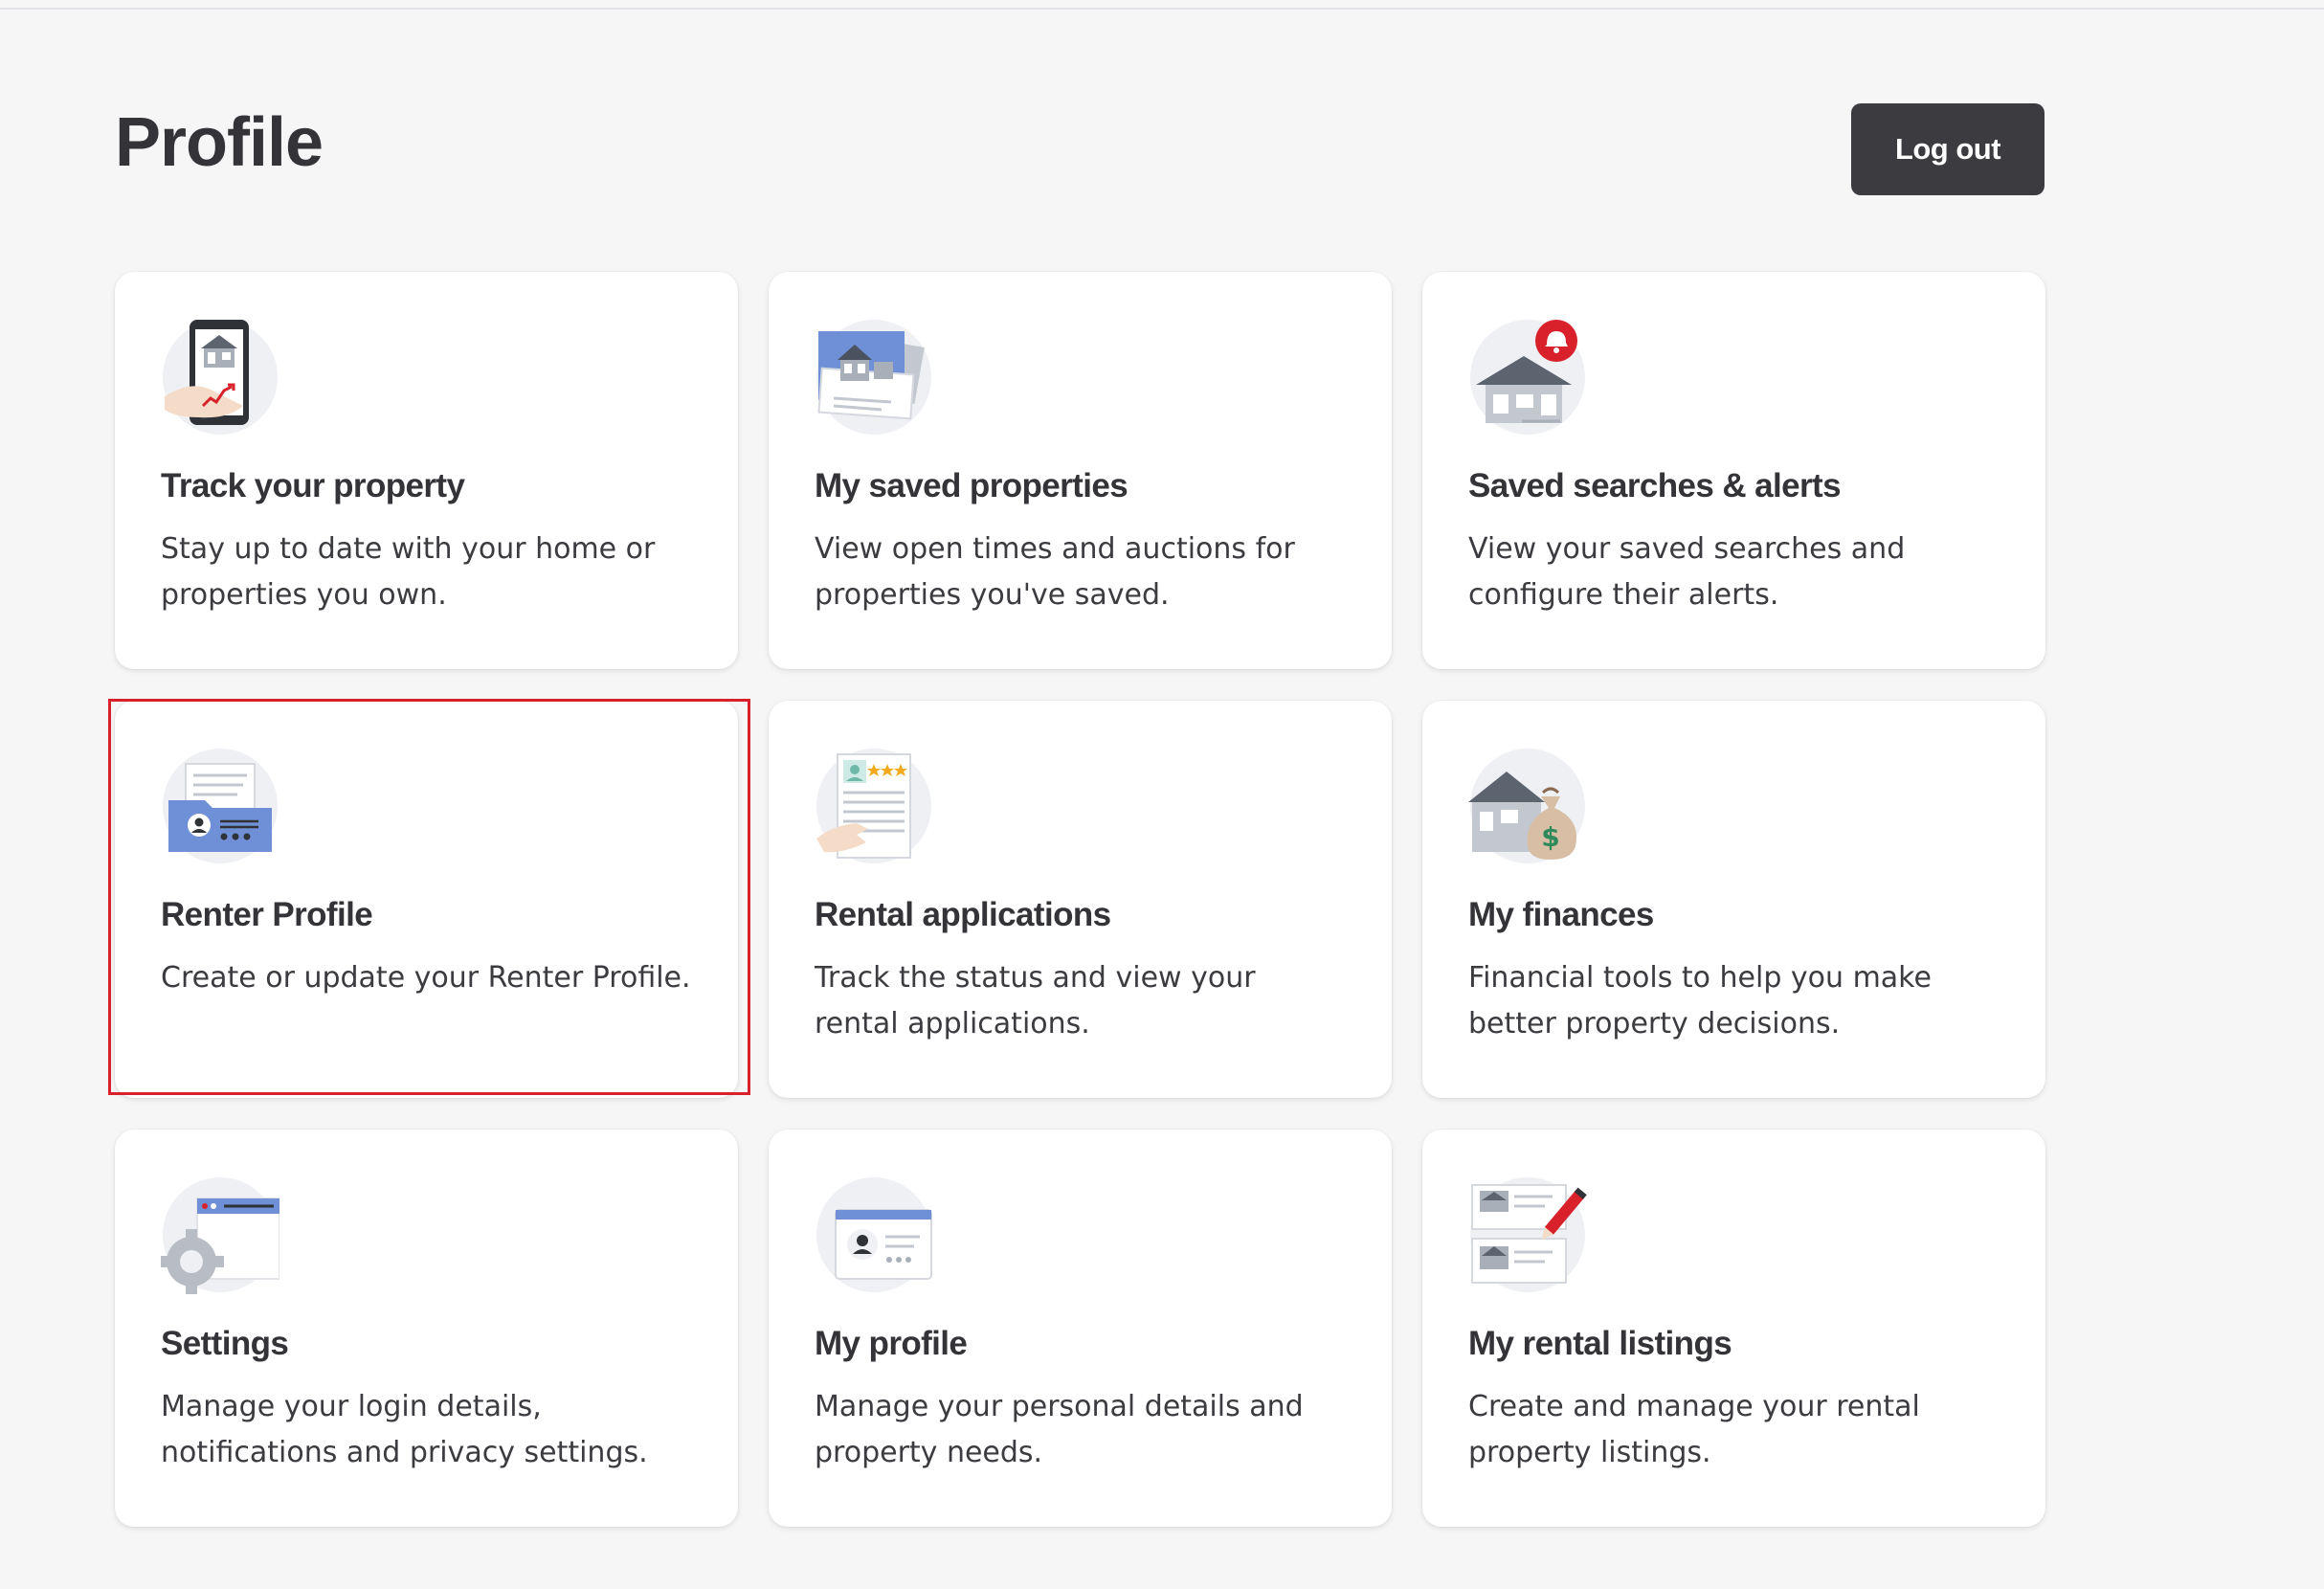 The width and height of the screenshot is (2324, 1589). I want to click on card-description: Create or update your Renter Profile., so click(426, 978).